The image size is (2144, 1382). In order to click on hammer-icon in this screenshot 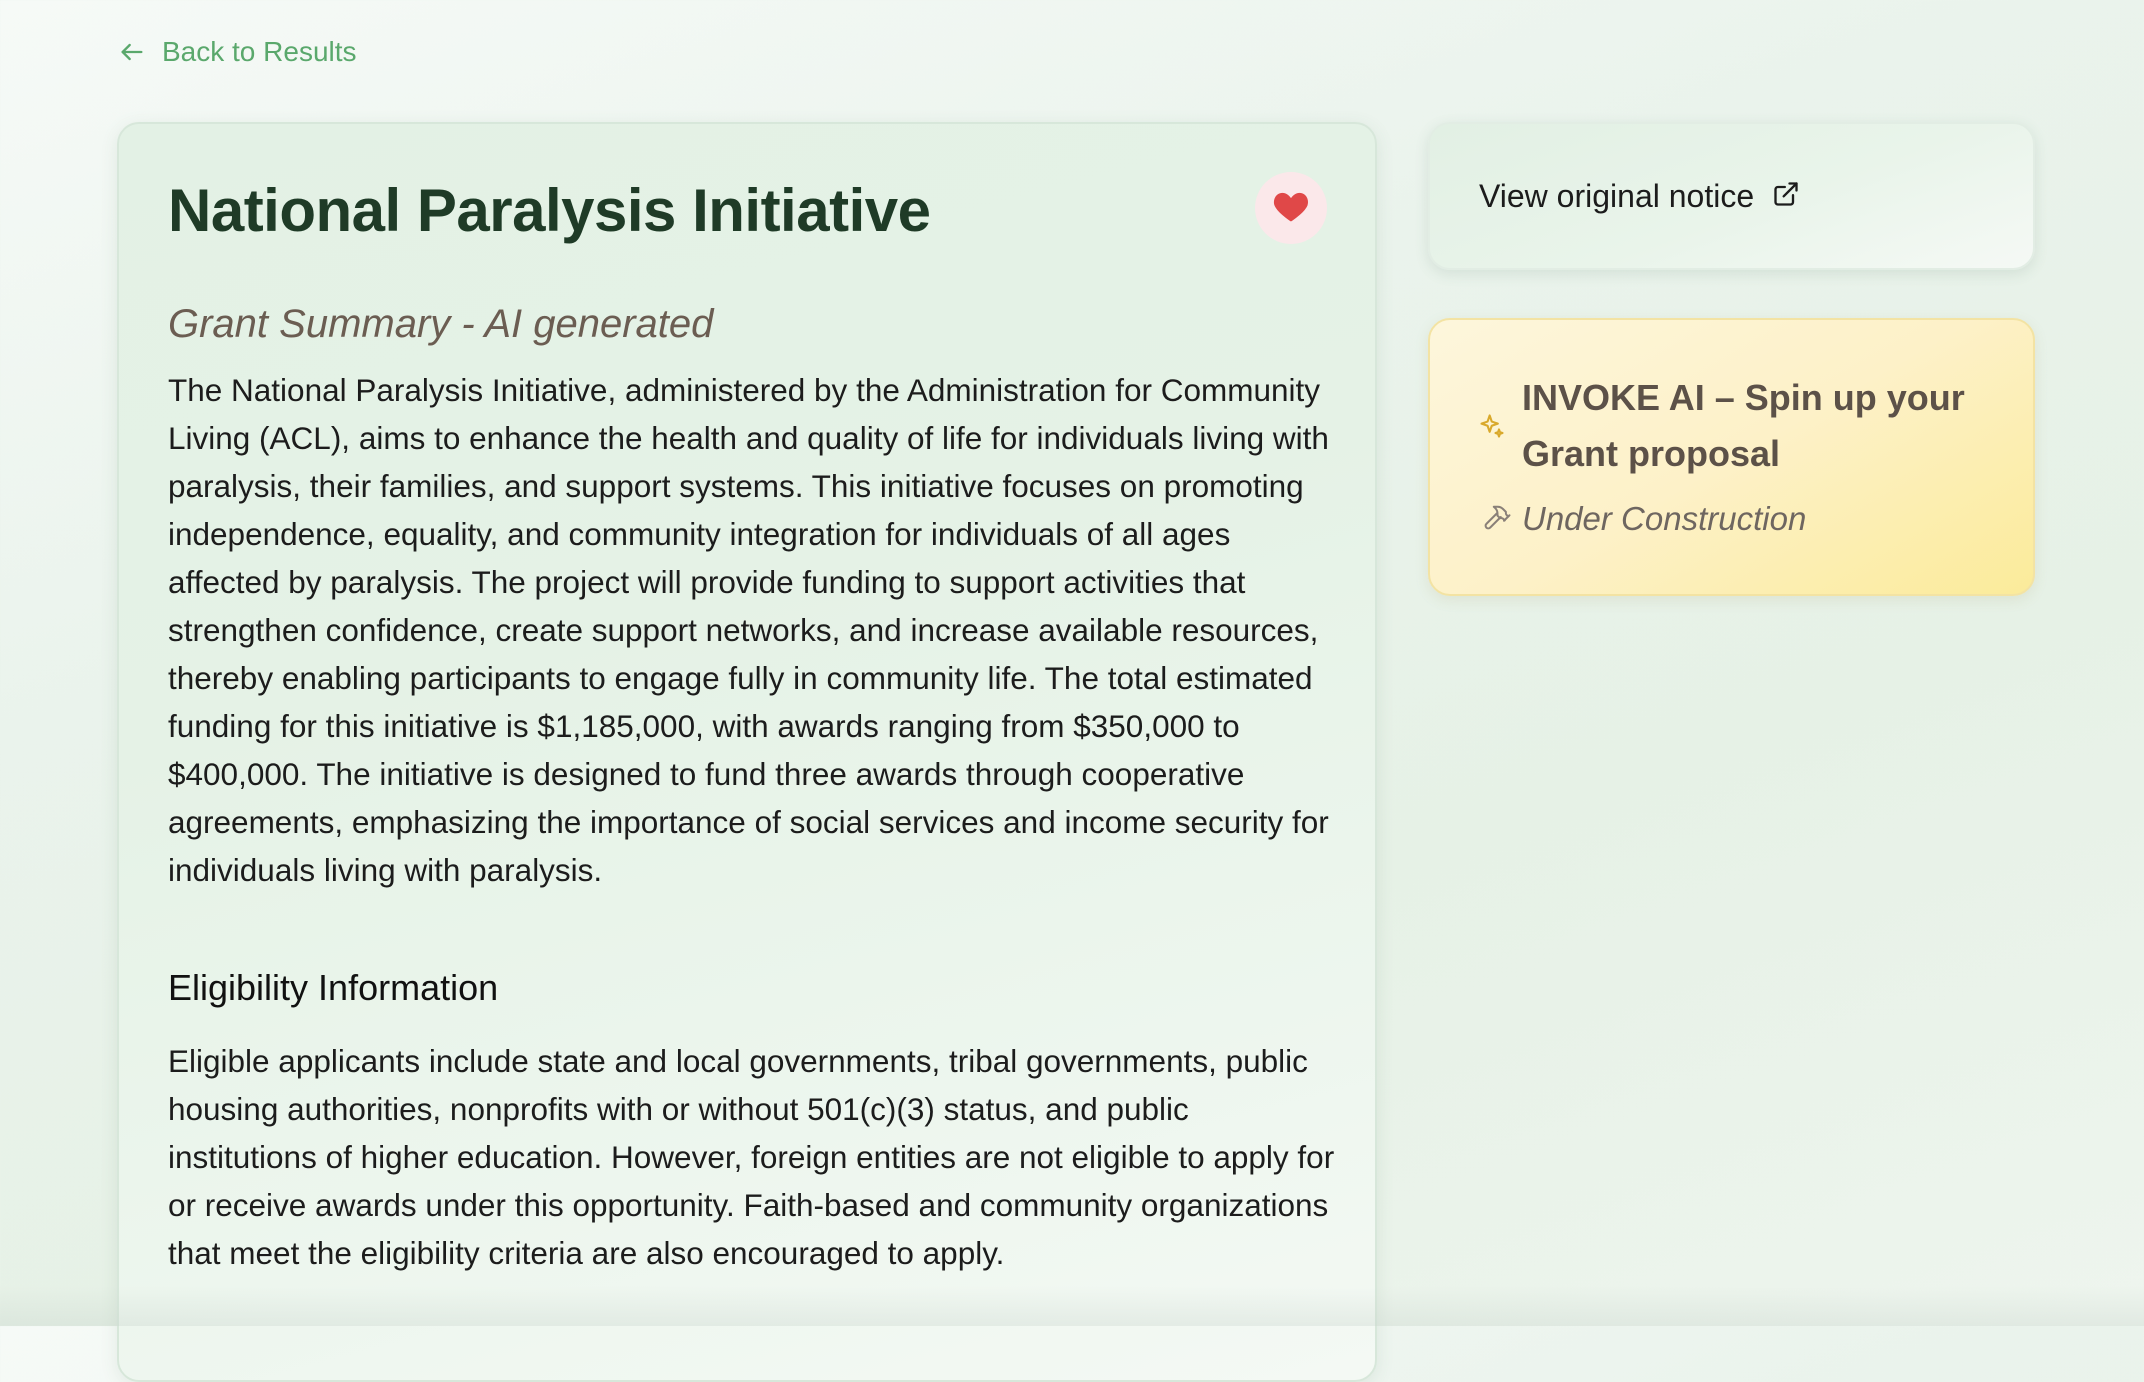, I will do `click(1497, 519)`.